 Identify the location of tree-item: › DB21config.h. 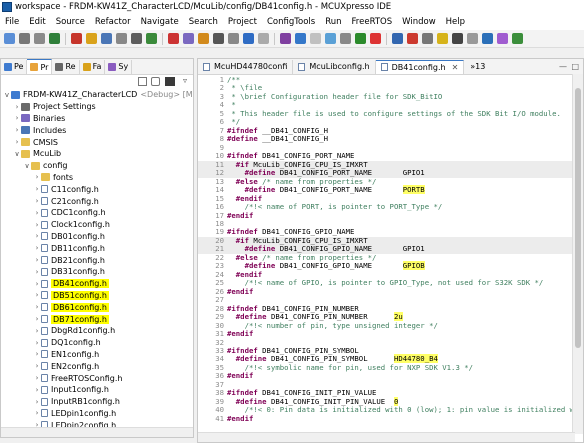
(97, 260).